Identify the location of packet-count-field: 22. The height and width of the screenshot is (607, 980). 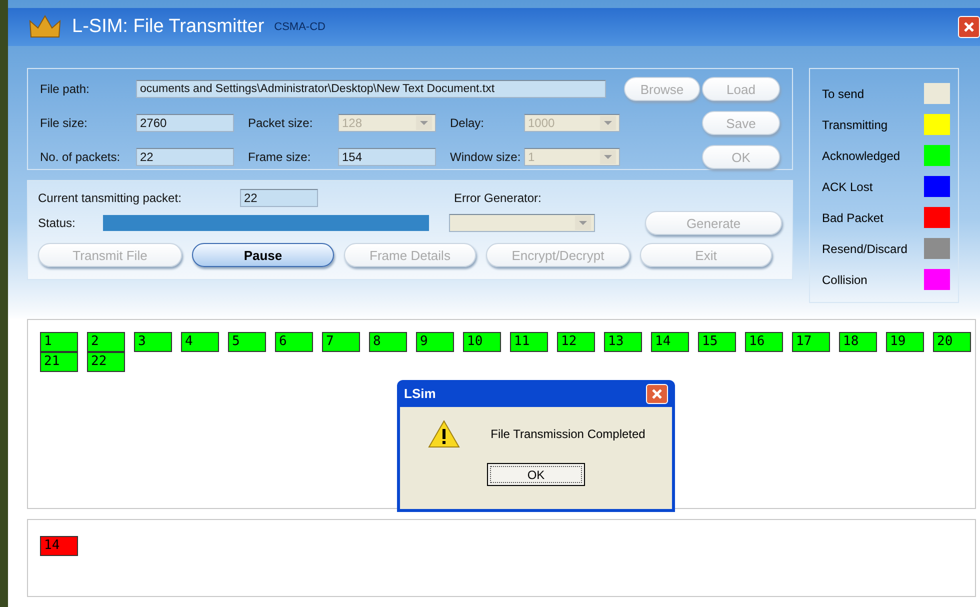
(185, 157).